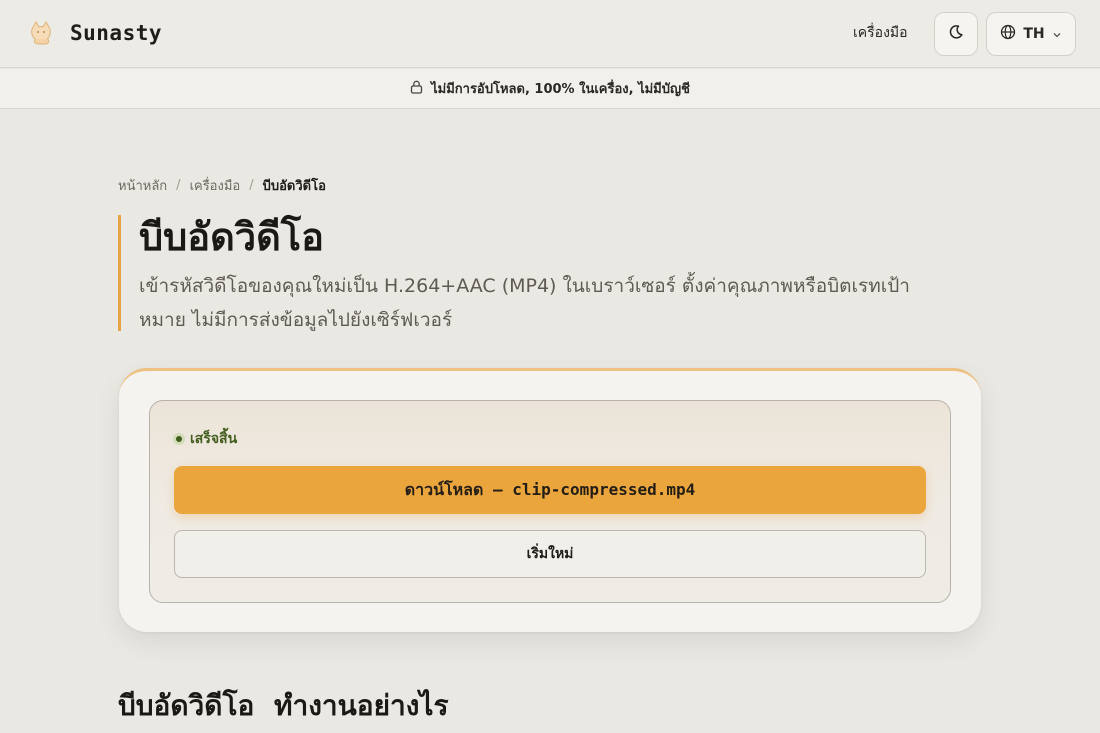 The width and height of the screenshot is (1100, 733). Describe the element at coordinates (214, 439) in the screenshot. I see `status-text: เสร็จสิ้น` at that location.